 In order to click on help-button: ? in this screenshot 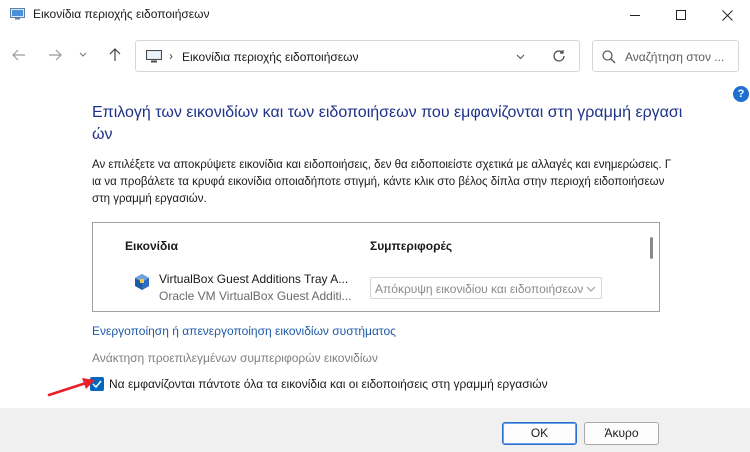, I will do `click(741, 94)`.